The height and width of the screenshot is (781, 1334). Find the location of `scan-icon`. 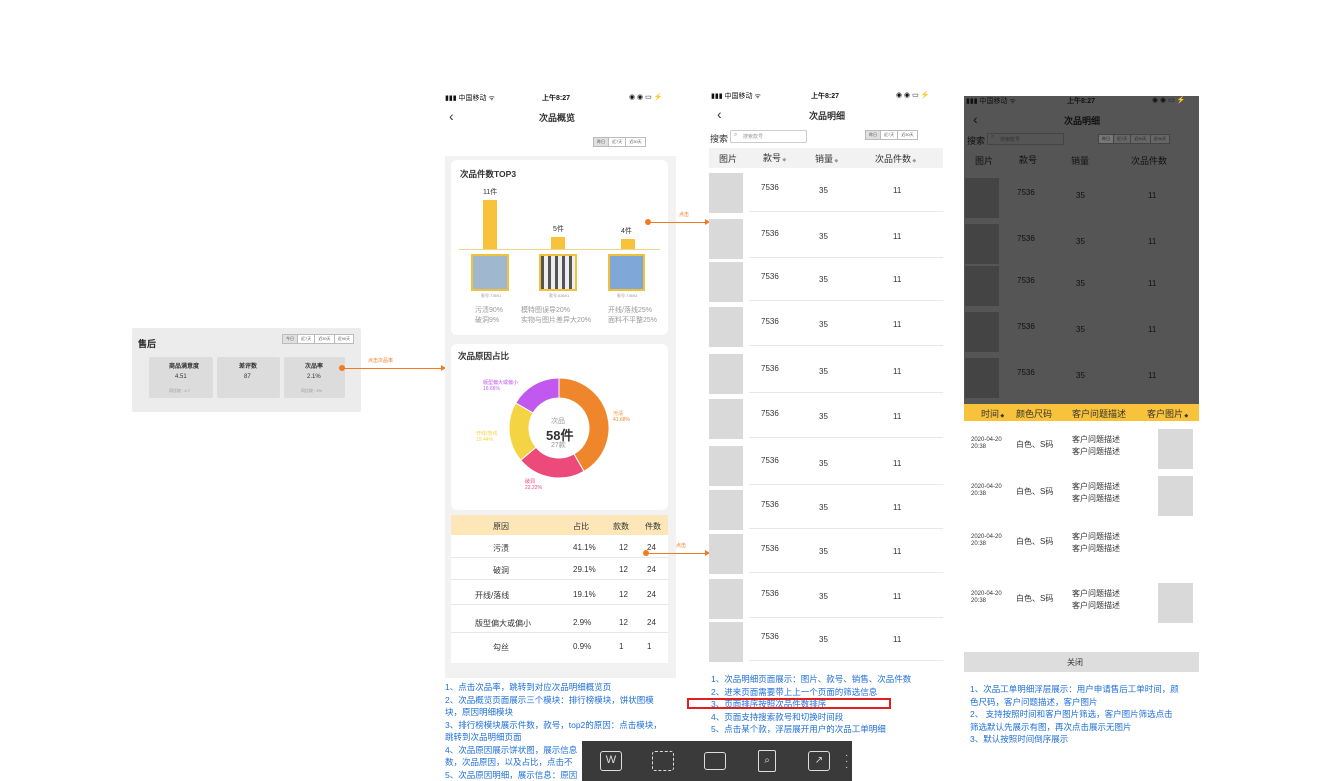

scan-icon is located at coordinates (663, 761).